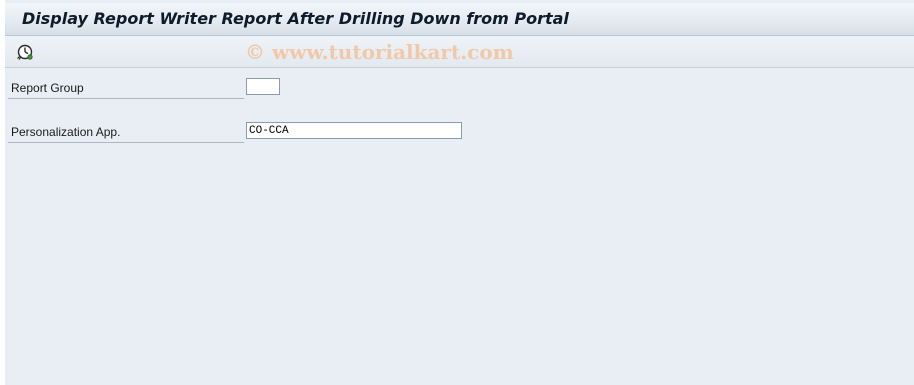  I want to click on personalization-app-underline, so click(126, 142).